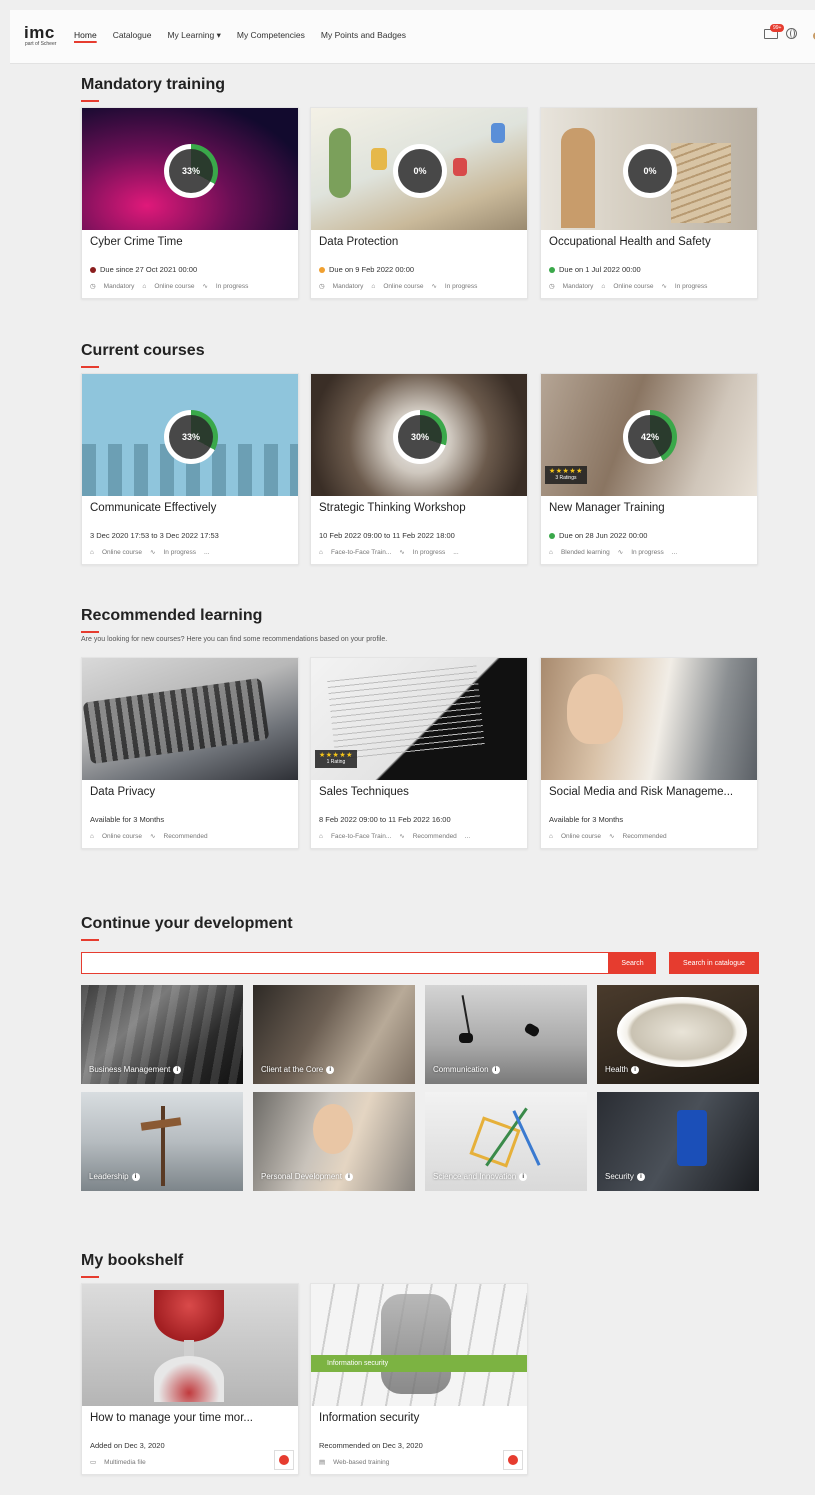  I want to click on course-dates: 10 Feb 2022 09:00 to 11 Feb 2022 18:00, so click(387, 535).